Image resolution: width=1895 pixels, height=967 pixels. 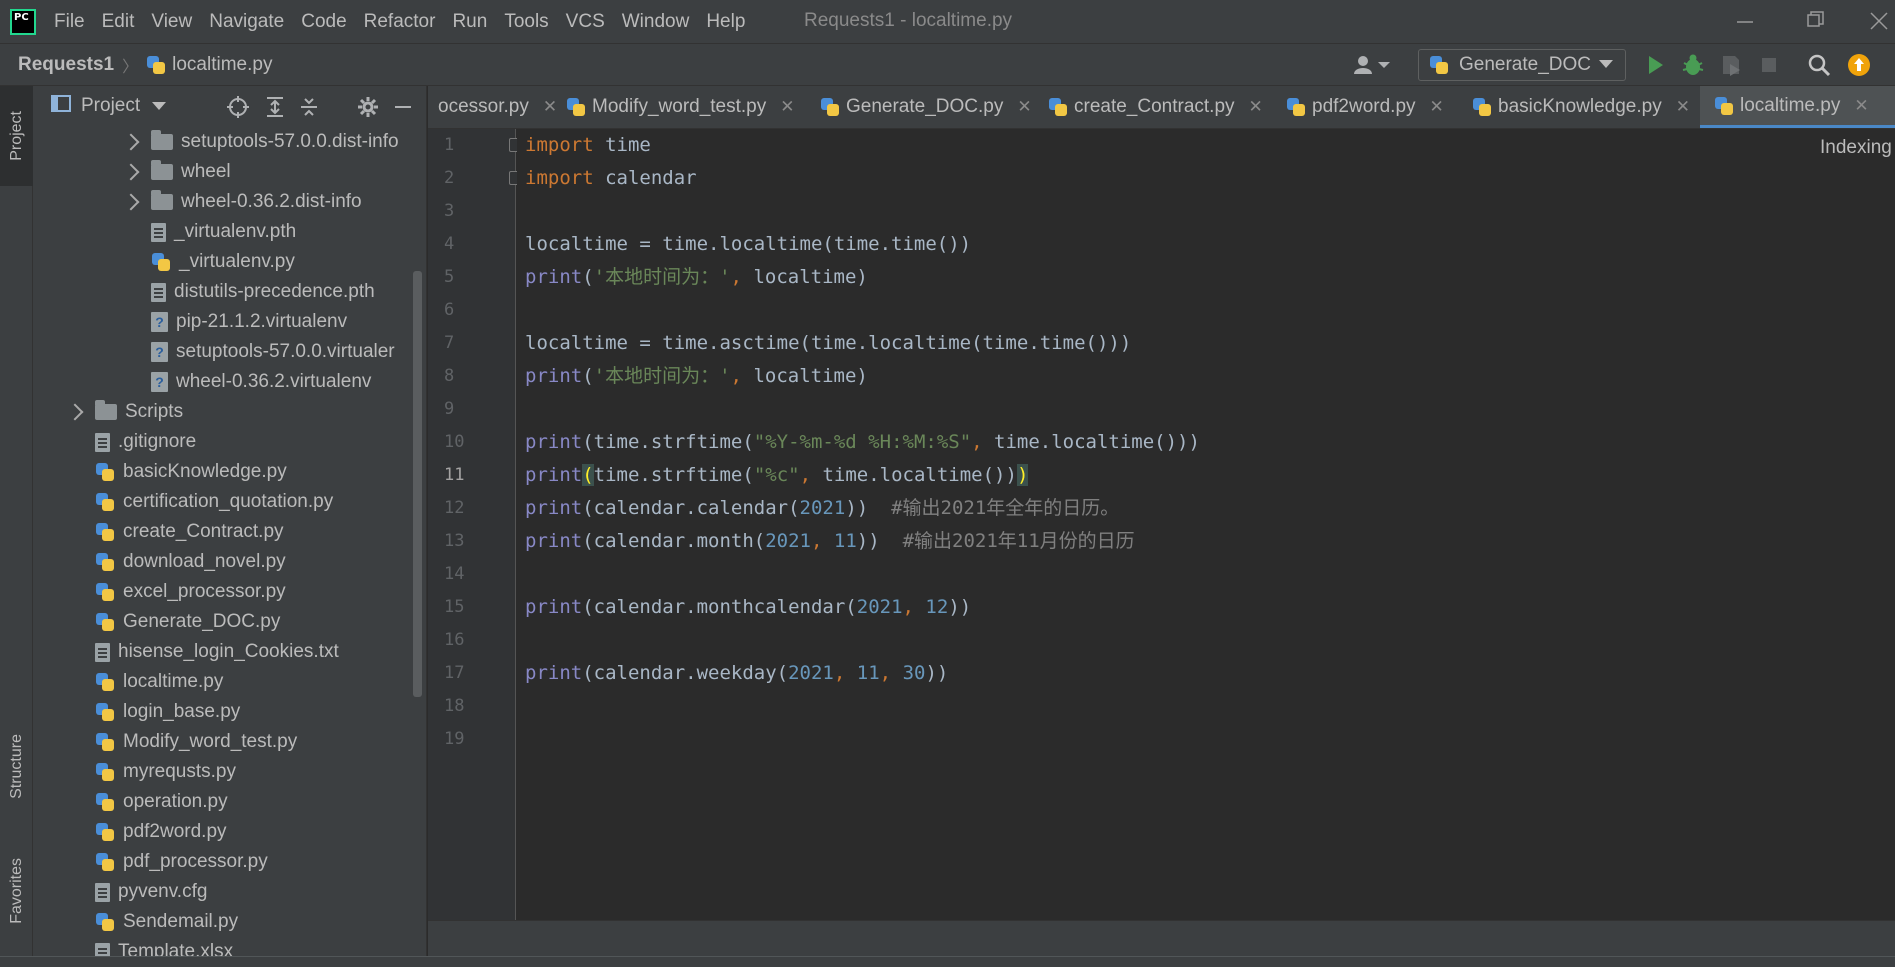 I want to click on tree-item-label: Sendemail.py, so click(x=181, y=921).